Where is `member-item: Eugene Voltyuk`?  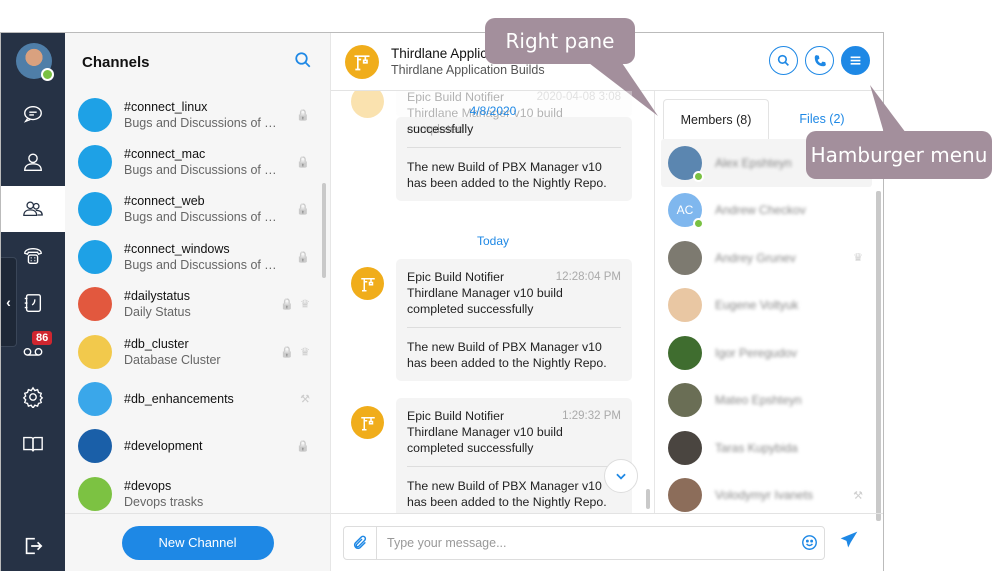 member-item: Eugene Voltyuk is located at coordinates (769, 306).